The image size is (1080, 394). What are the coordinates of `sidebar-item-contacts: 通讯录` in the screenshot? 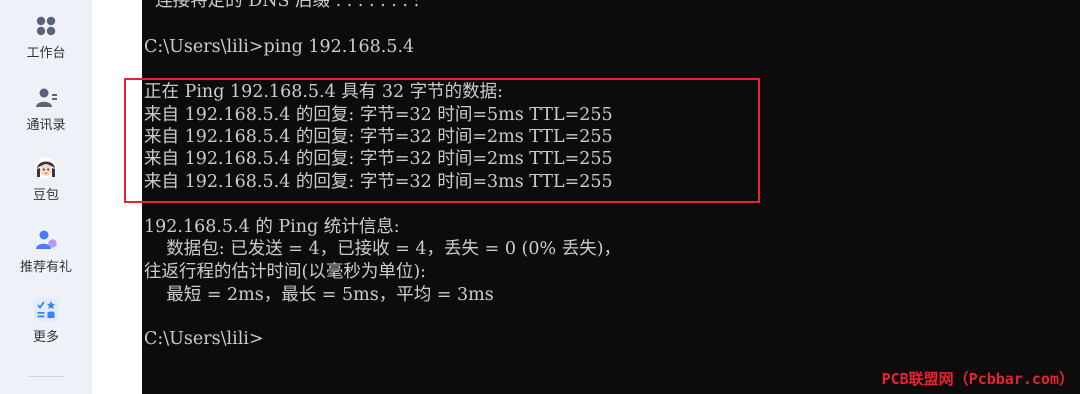 It's located at (46, 109).